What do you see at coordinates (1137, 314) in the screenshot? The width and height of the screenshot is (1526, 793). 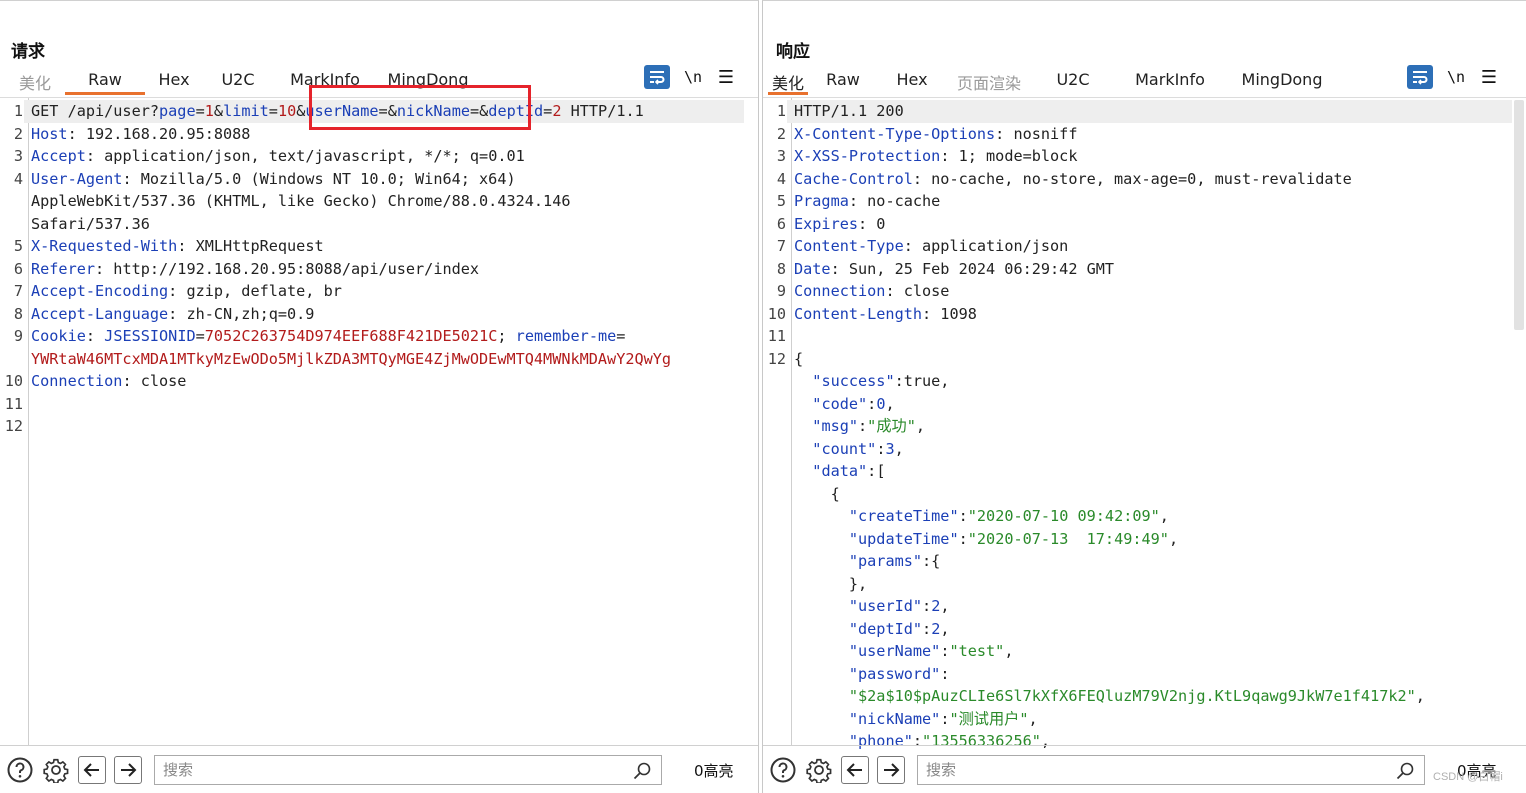 I see `code-line: 10 Content-Length: 1098` at bounding box center [1137, 314].